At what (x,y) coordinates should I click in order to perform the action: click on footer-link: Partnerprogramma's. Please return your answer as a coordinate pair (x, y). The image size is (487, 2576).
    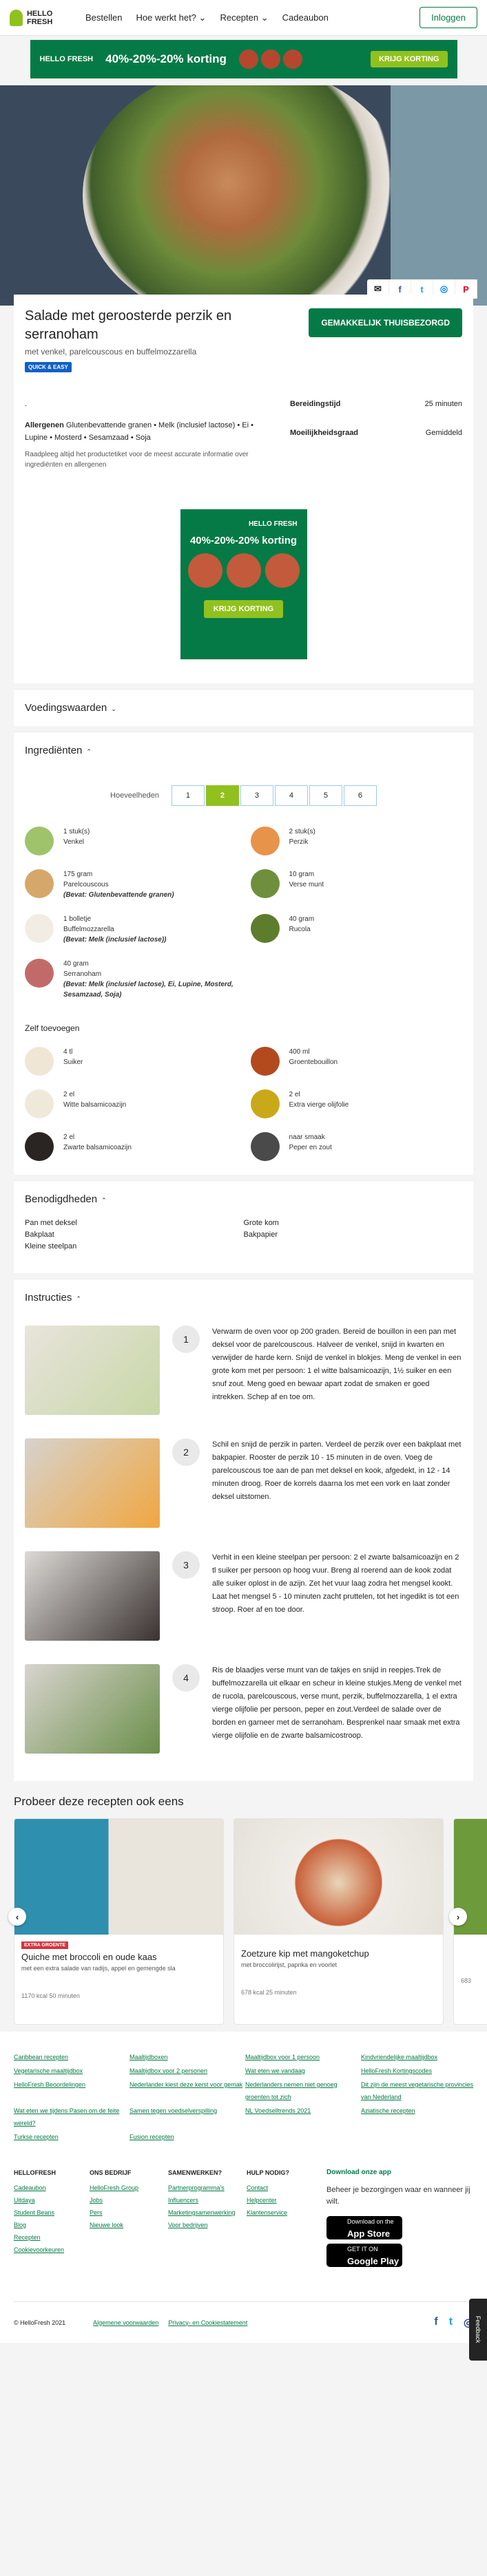
    Looking at the image, I should click on (208, 2188).